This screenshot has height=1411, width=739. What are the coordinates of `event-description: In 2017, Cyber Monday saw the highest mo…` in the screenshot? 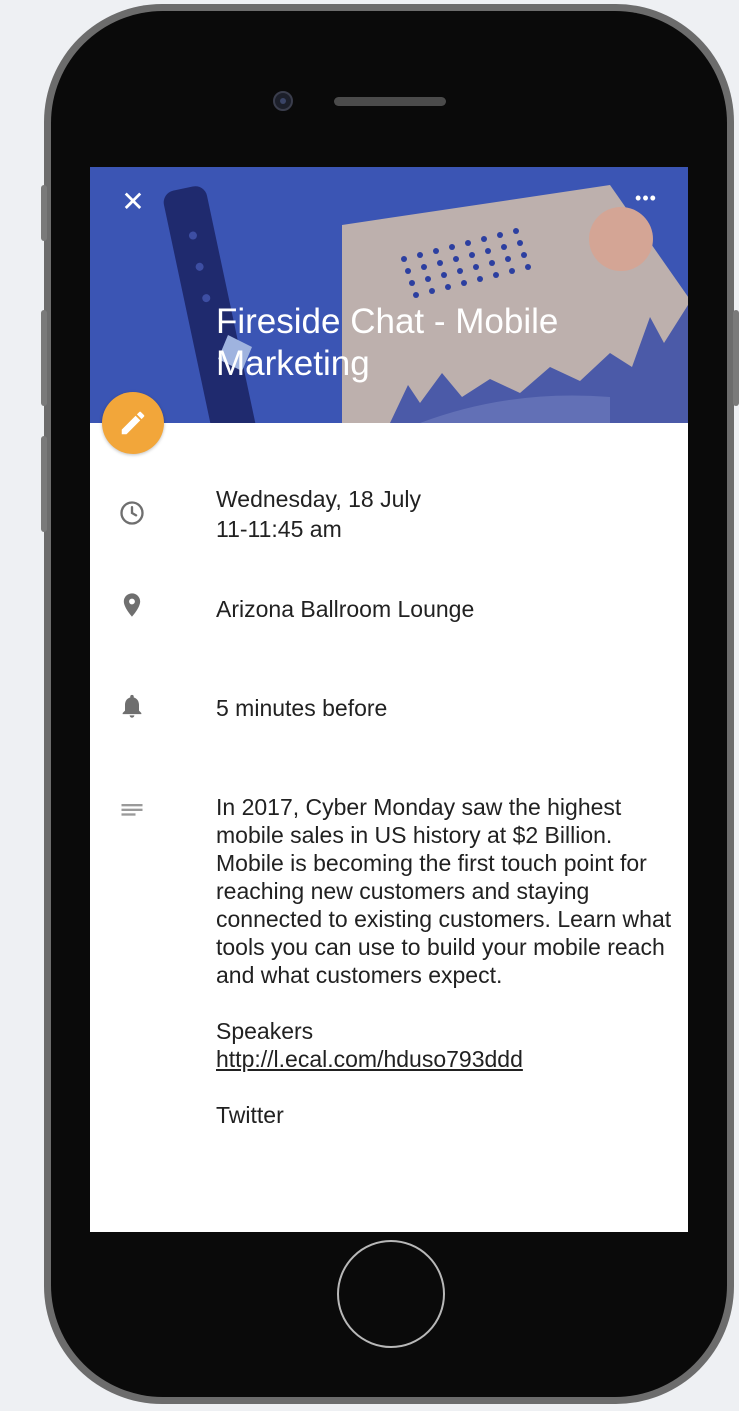 It's located at (446, 961).